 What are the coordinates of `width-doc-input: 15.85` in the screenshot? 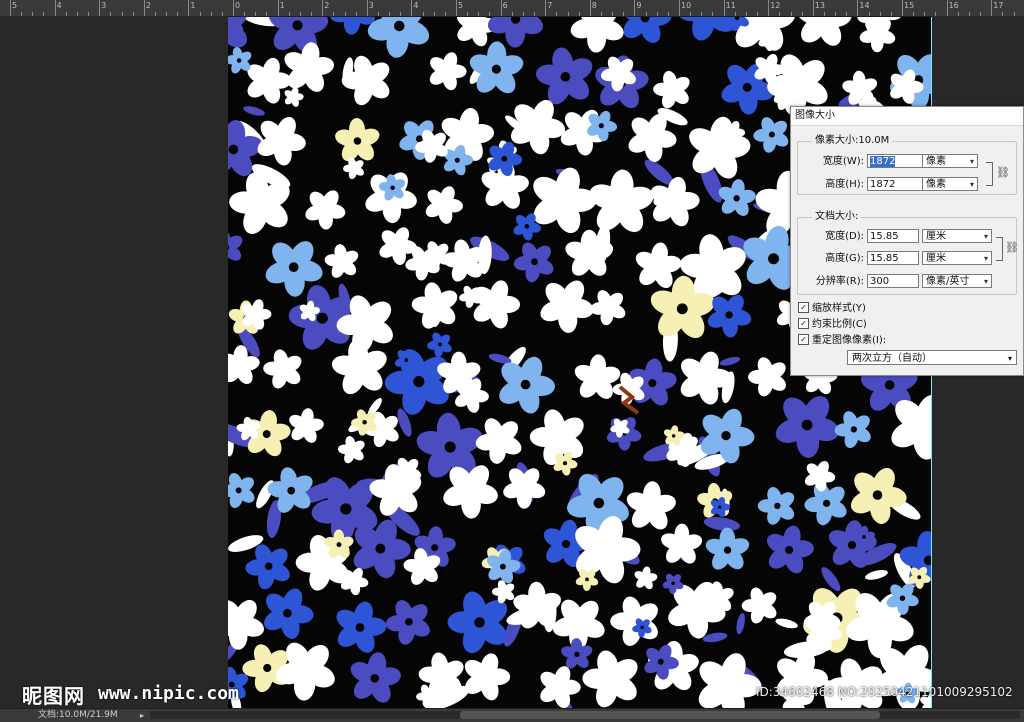 It's located at (893, 236).